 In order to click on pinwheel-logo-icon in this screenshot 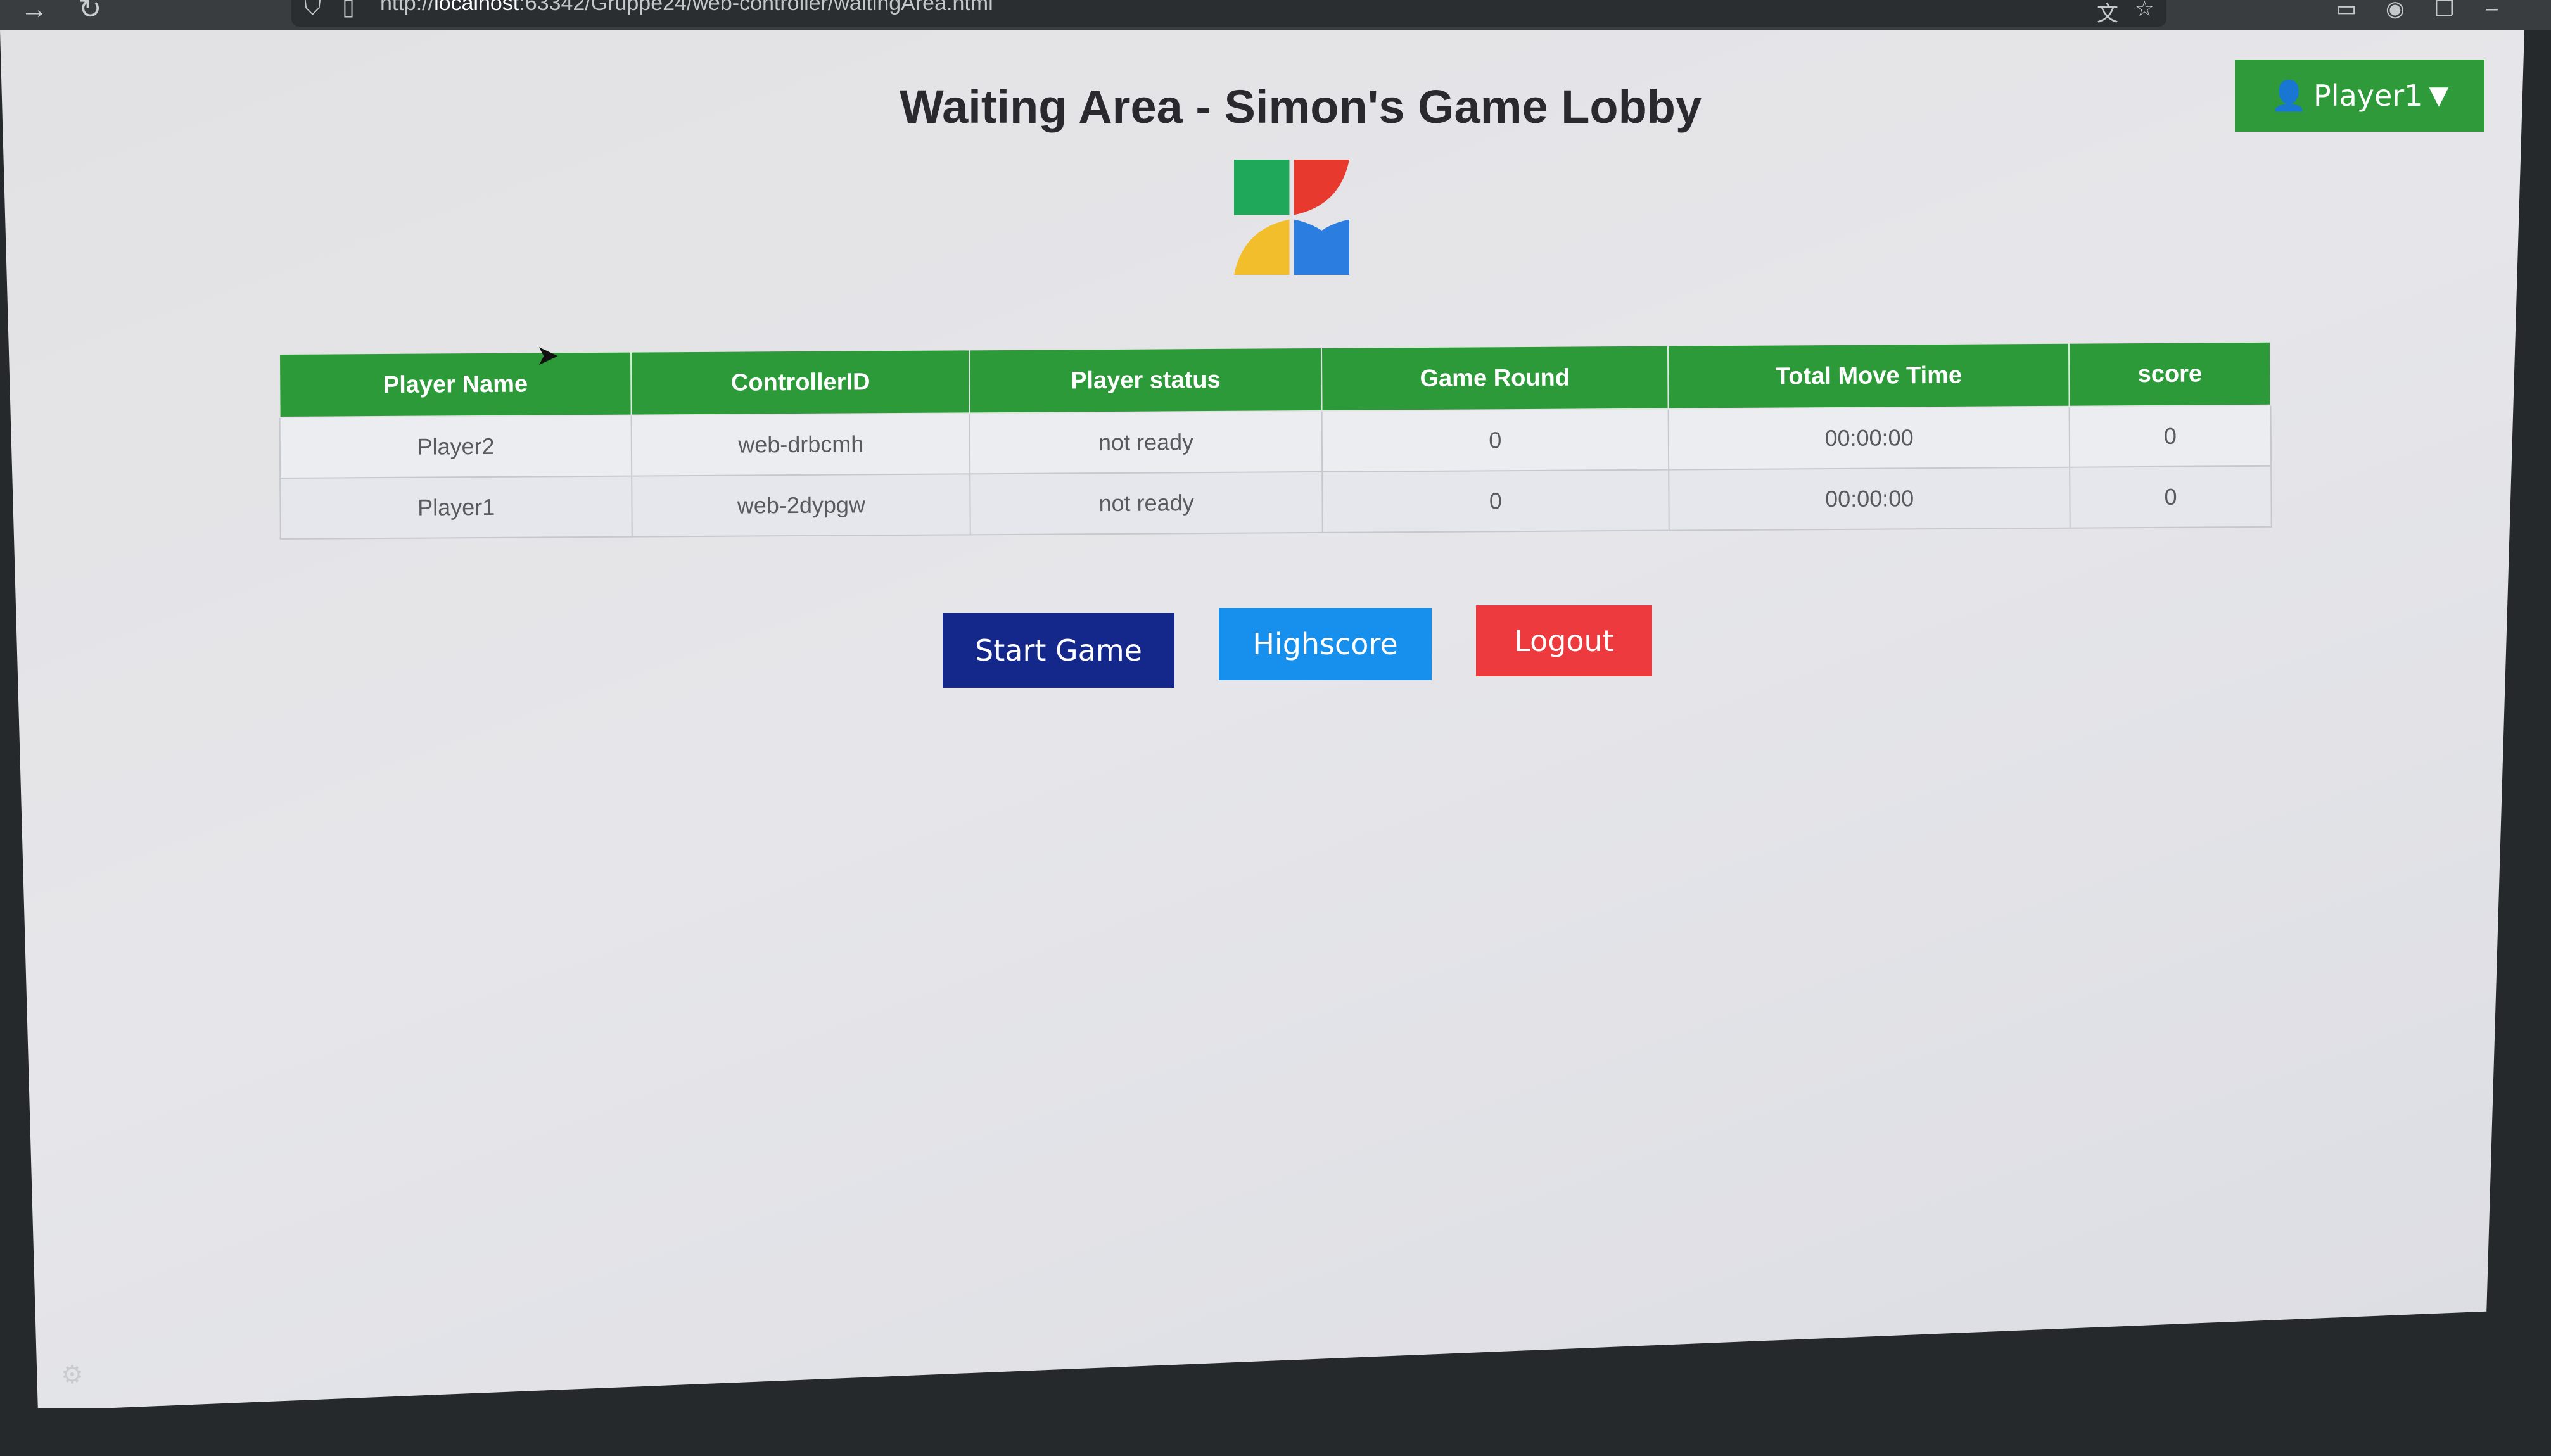, I will do `click(1291, 217)`.